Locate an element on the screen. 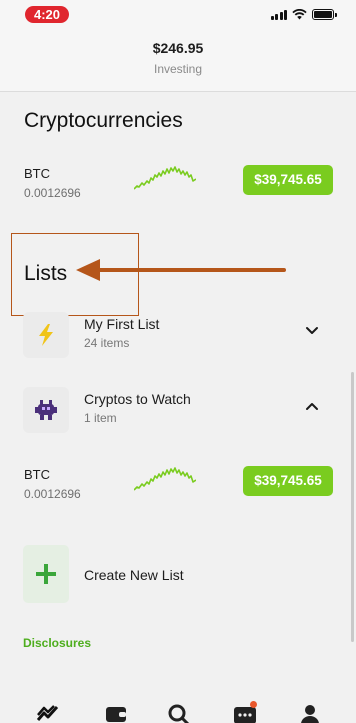 Image resolution: width=356 pixels, height=723 pixels. watchlist-row-btc: BTC 0.0012696 $39,745.65 is located at coordinates (178, 487).